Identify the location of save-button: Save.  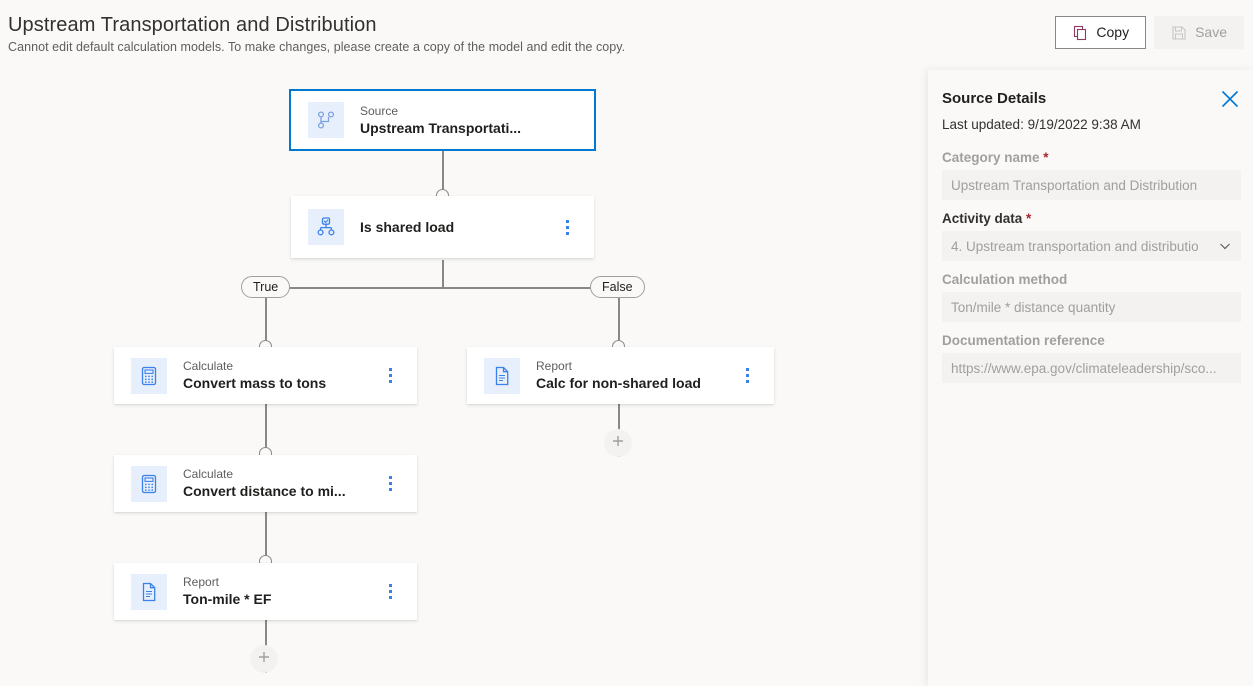
(1199, 32).